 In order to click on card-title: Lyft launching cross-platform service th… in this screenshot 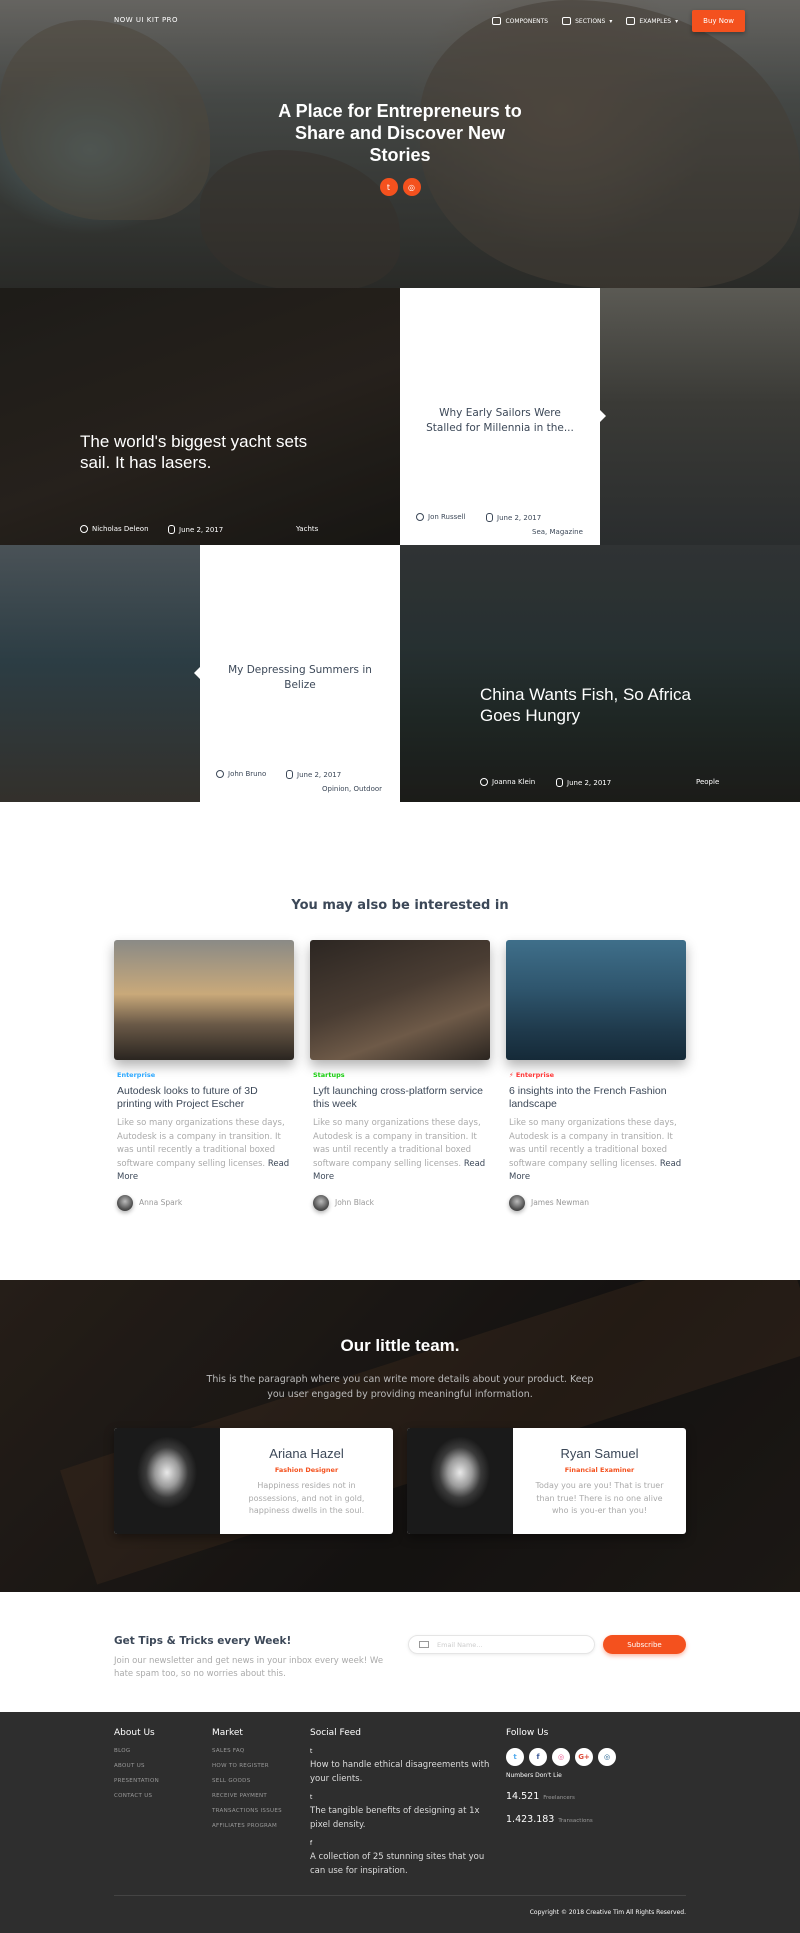, I will do `click(400, 1098)`.